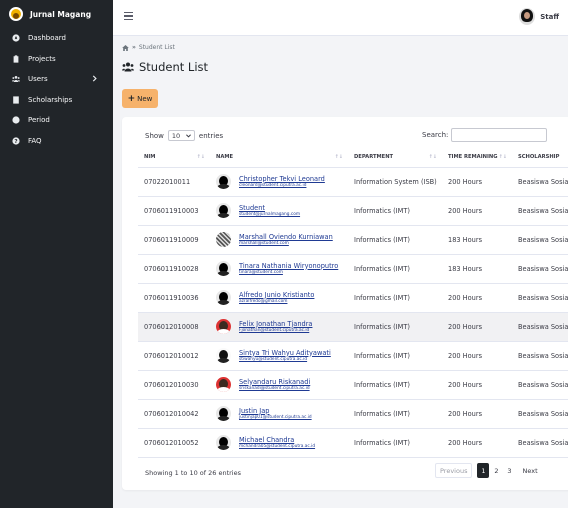  I want to click on cell-name: Student student@jurnalmagang.com, so click(279, 211).